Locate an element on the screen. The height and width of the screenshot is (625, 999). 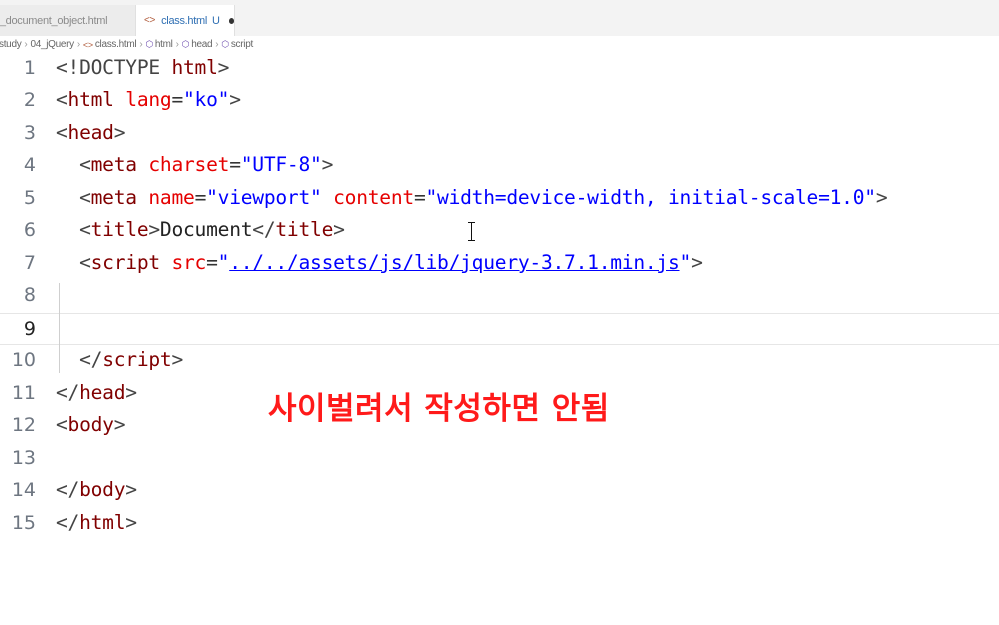
line-content: <html lang="ko"> is located at coordinates (148, 99).